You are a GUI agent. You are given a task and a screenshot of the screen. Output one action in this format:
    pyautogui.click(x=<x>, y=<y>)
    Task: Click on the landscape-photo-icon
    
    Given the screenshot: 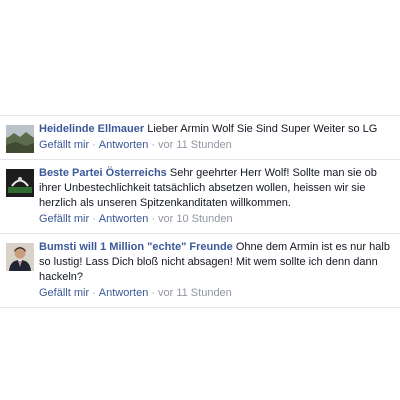 What is the action you would take?
    pyautogui.click(x=20, y=139)
    